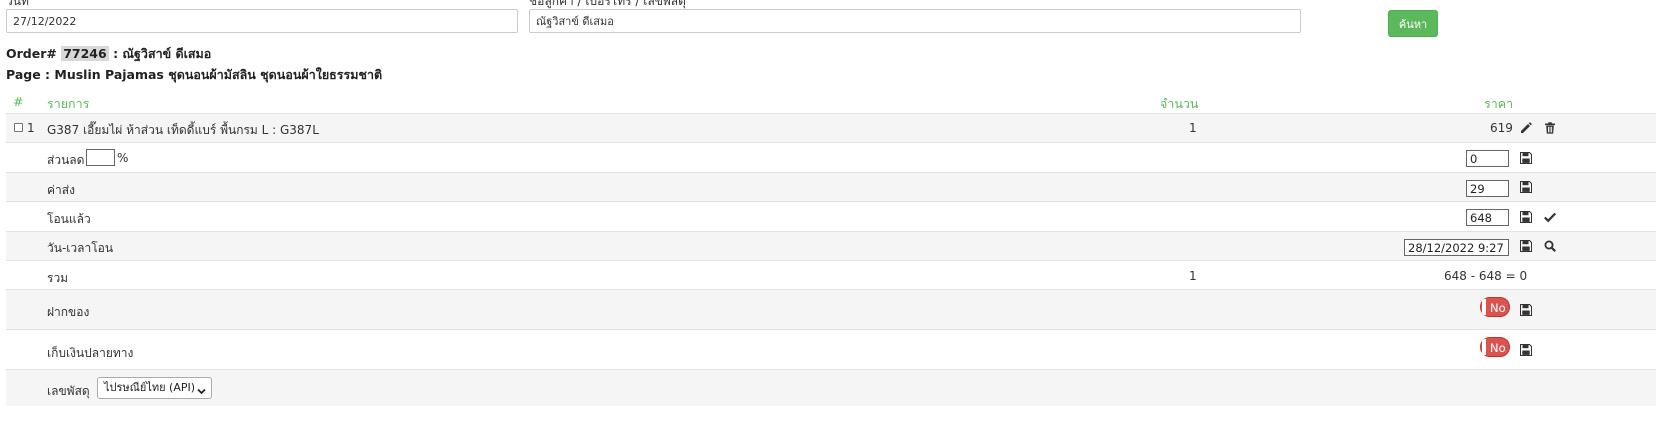  Describe the element at coordinates (262, 21) in the screenshot. I see `date-input` at that location.